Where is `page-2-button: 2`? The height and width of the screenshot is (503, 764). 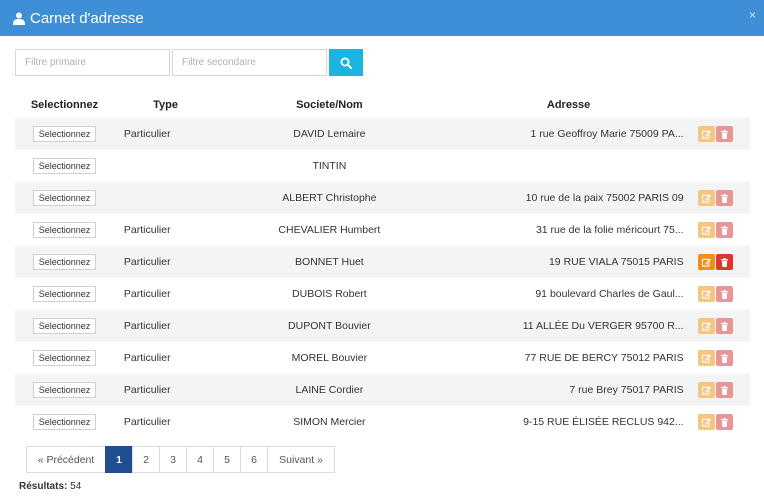 page-2-button: 2 is located at coordinates (146, 459).